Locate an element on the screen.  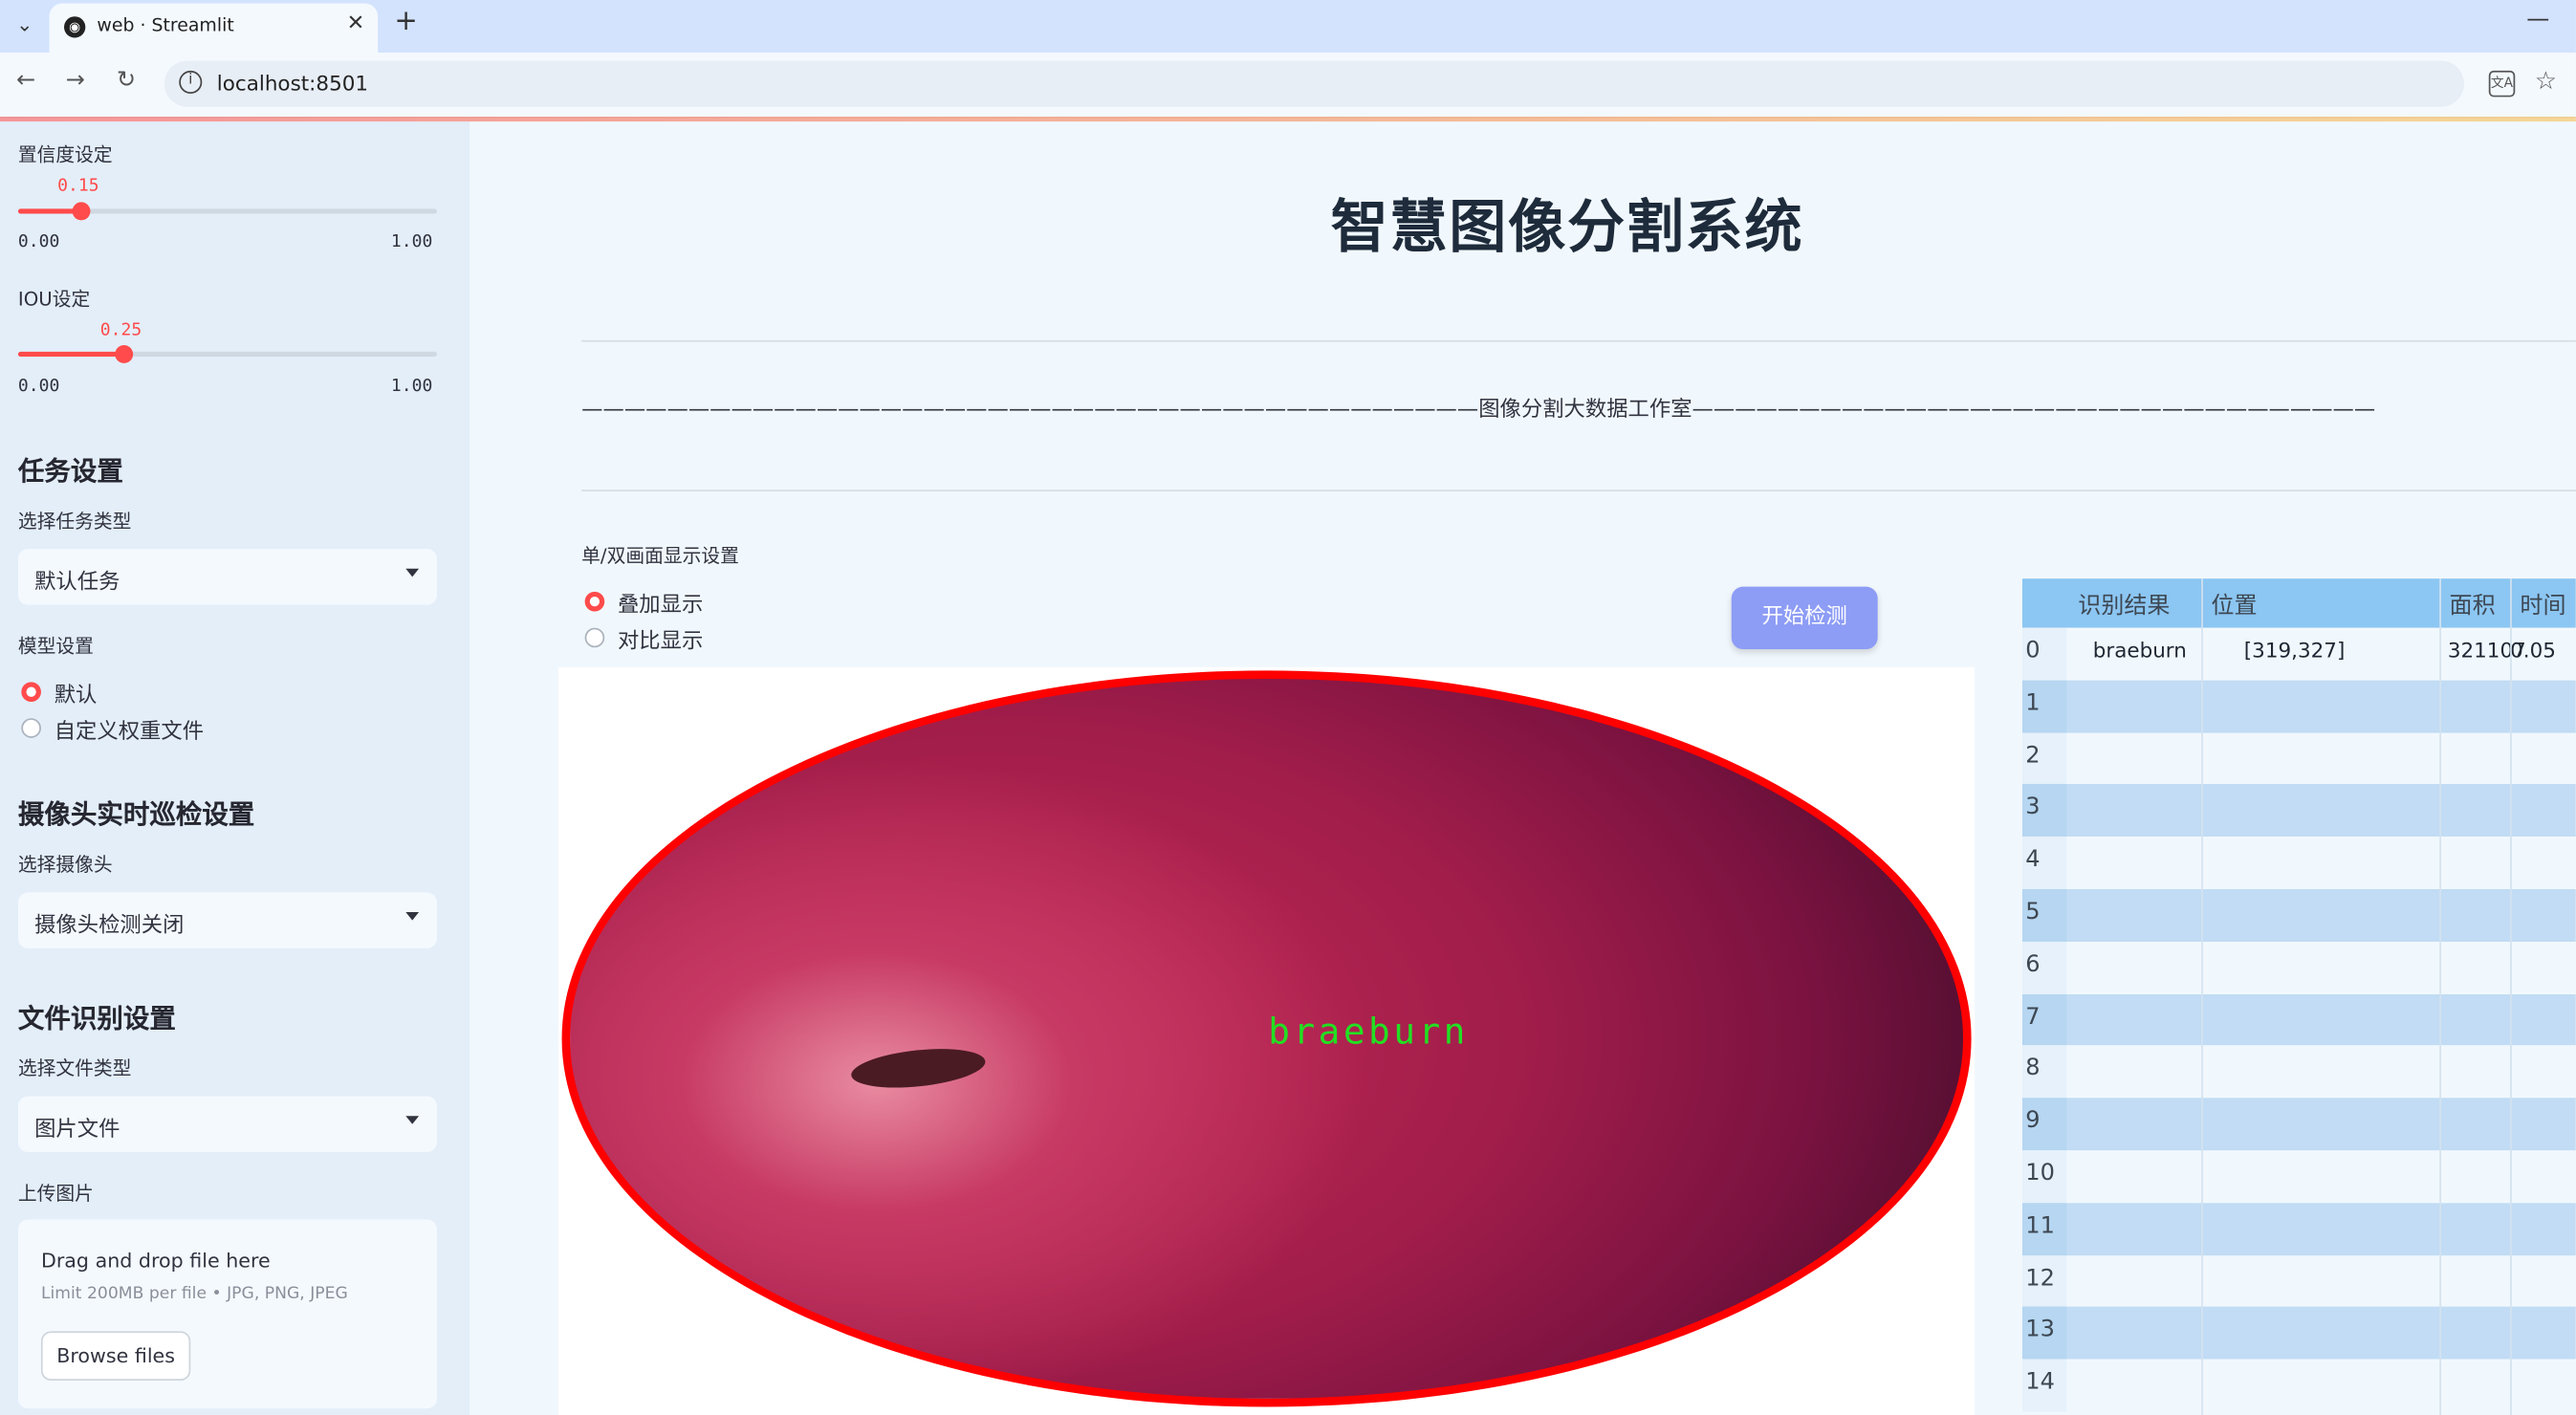
task-heading: 任务设置 is located at coordinates (70, 471).